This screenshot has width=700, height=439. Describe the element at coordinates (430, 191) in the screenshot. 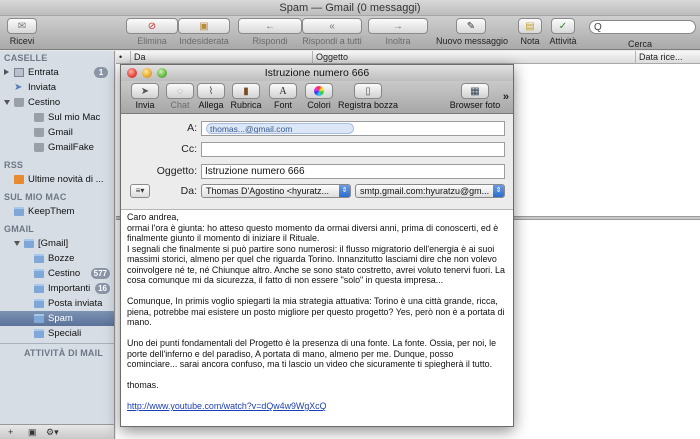

I see `smtp-server-select: smtp.gmail.com:hyuratzu@gm... ⇕` at that location.